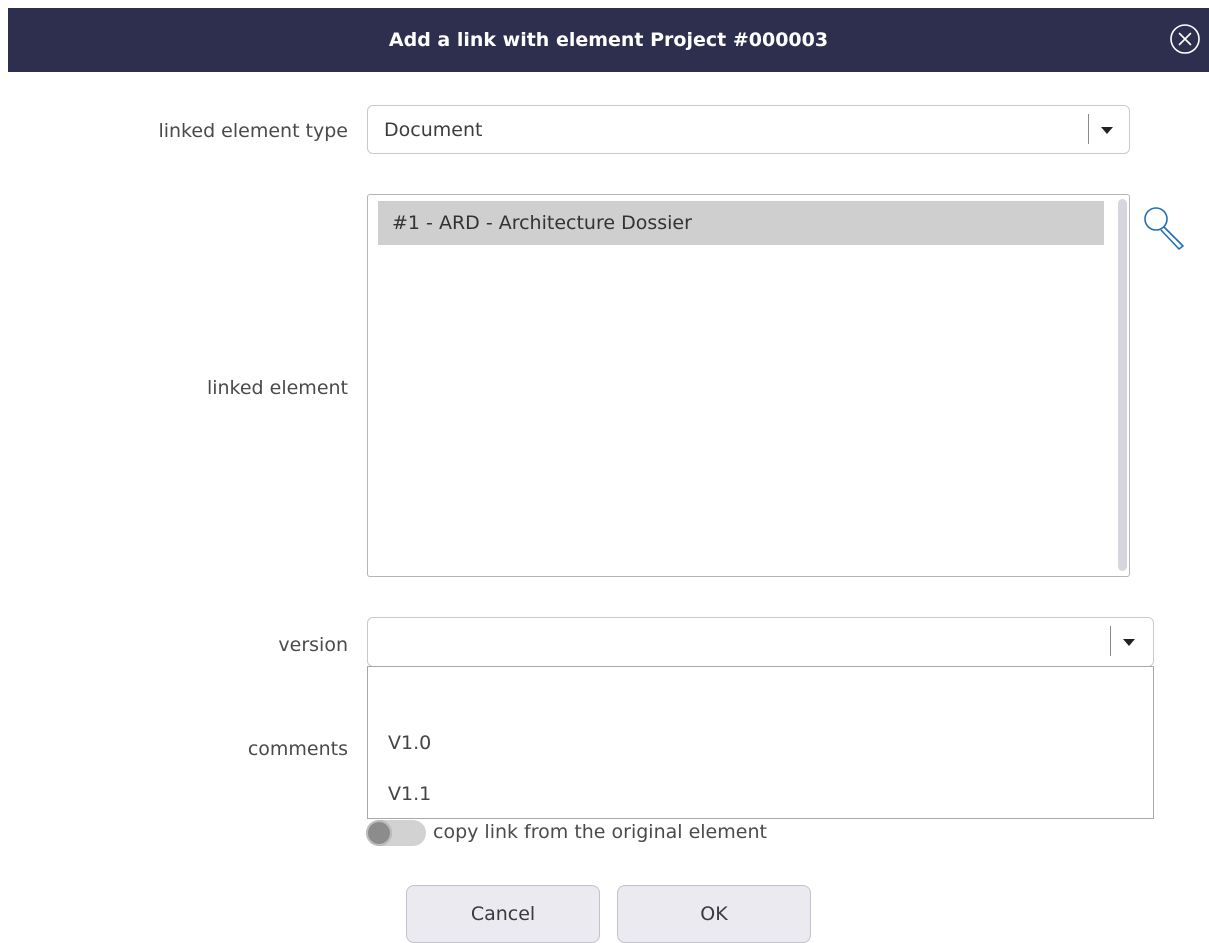 This screenshot has width=1209, height=943. I want to click on dialog-title: Add a link with element Project #000003, so click(608, 40).